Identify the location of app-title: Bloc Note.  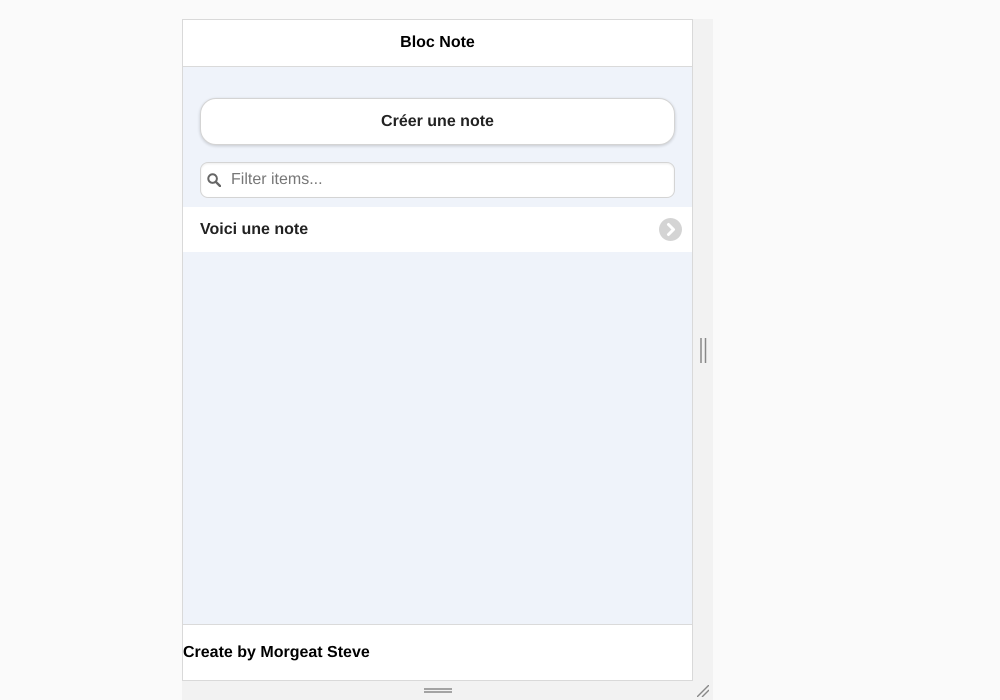
(437, 43).